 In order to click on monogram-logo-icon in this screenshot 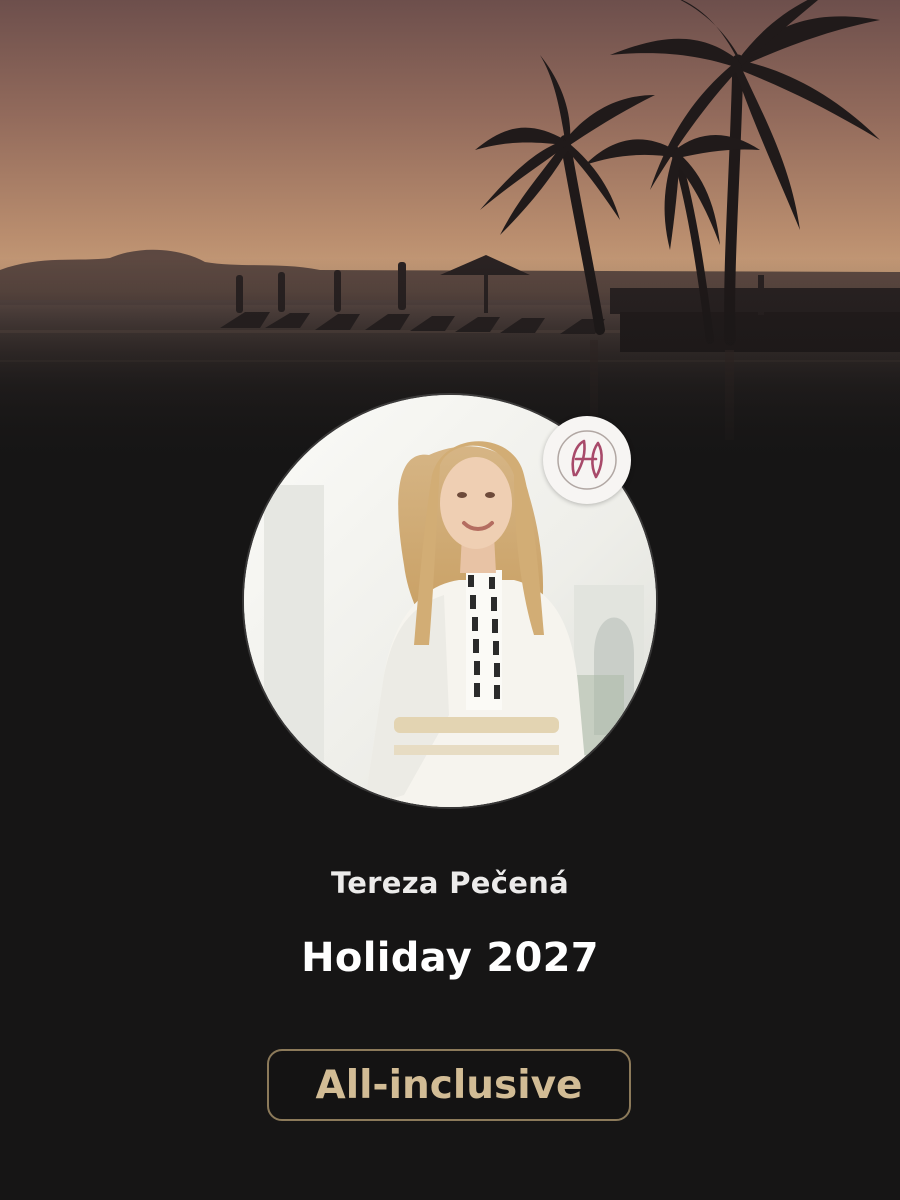, I will do `click(587, 460)`.